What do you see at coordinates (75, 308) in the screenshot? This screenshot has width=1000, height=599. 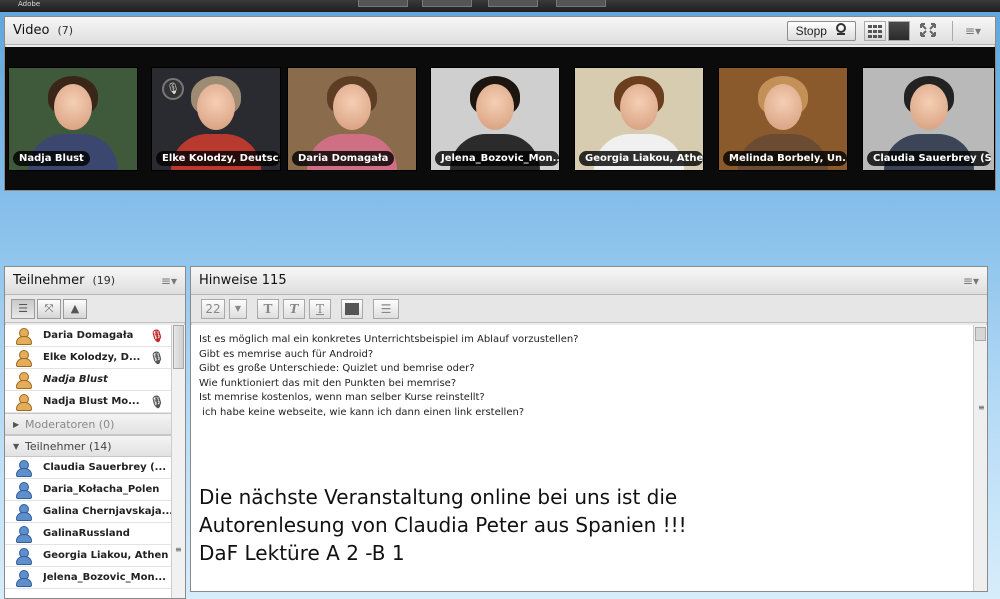 I see `status-view-icon: ▲` at bounding box center [75, 308].